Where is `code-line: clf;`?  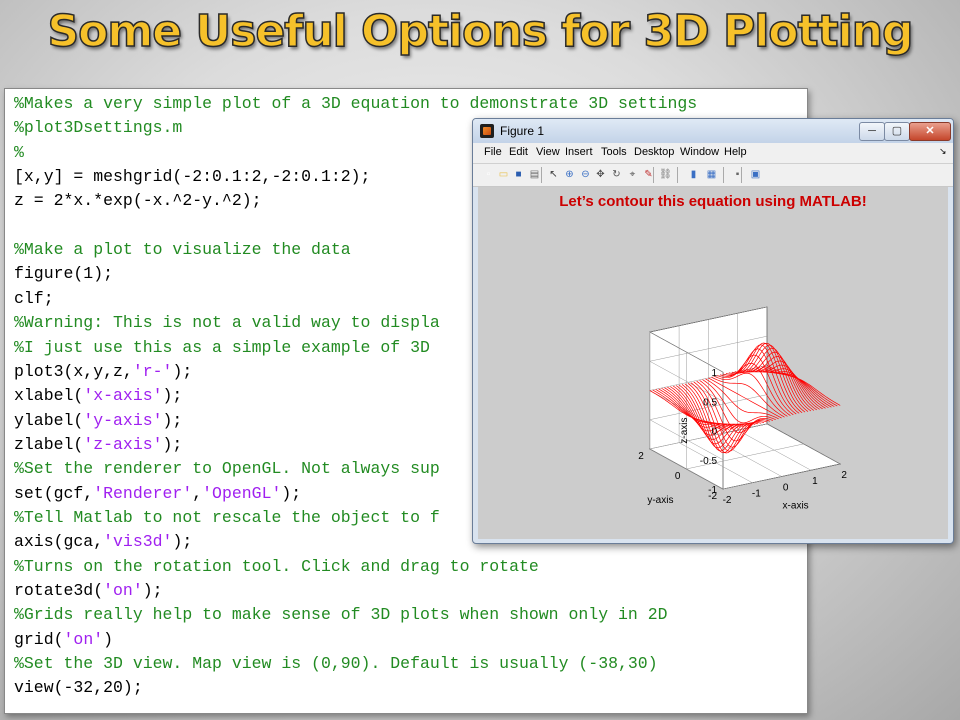 code-line: clf; is located at coordinates (34, 298).